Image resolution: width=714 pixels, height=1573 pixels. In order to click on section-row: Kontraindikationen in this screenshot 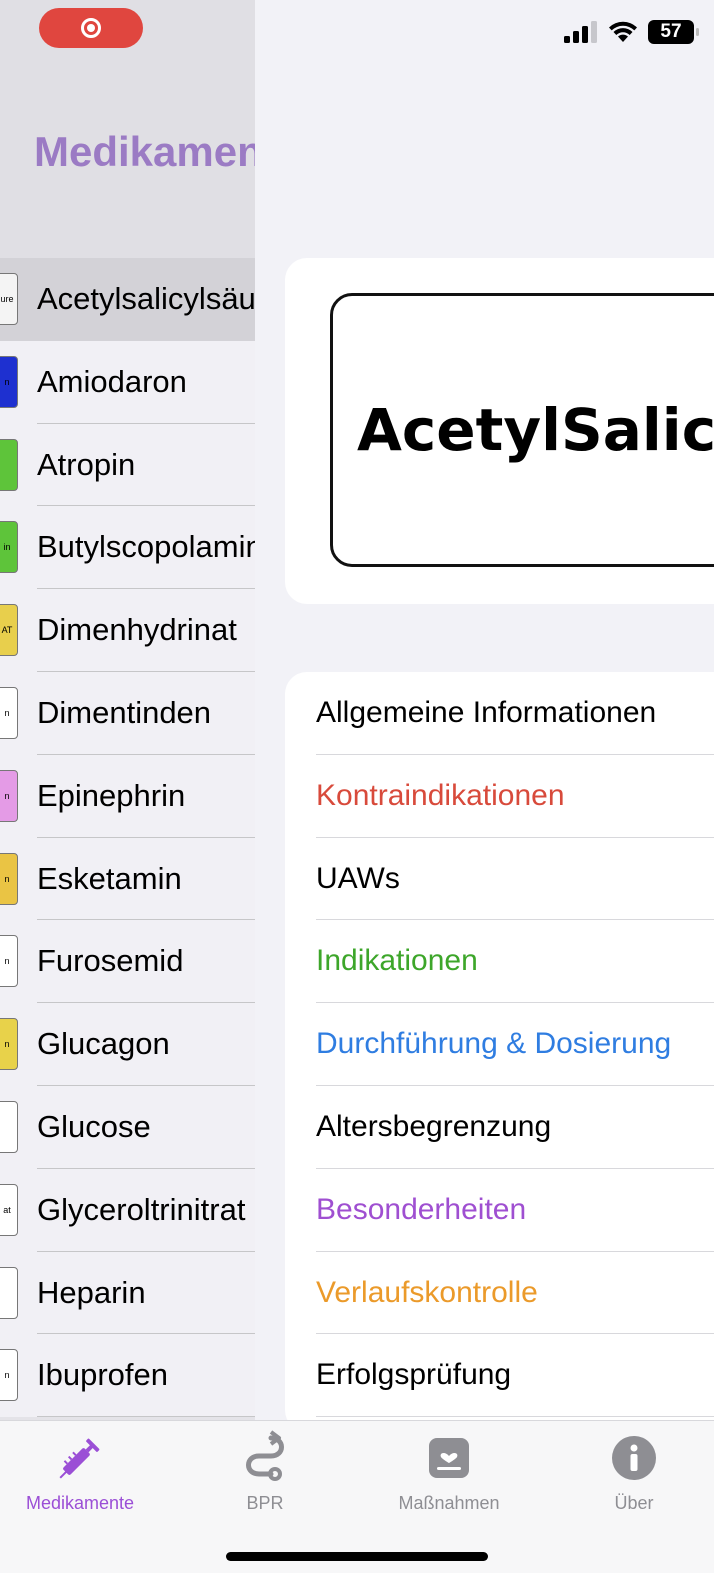, I will do `click(499, 796)`.